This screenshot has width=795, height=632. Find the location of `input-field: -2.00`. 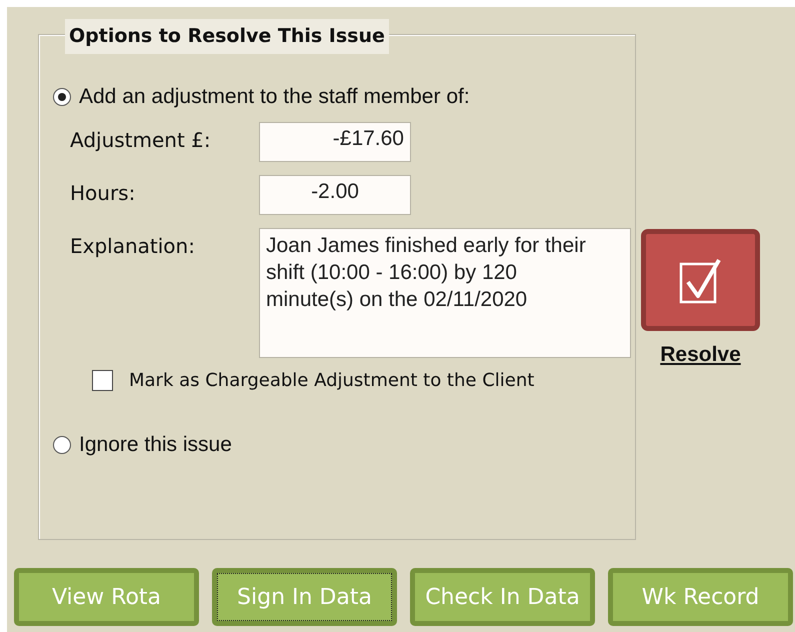

input-field: -2.00 is located at coordinates (335, 195).